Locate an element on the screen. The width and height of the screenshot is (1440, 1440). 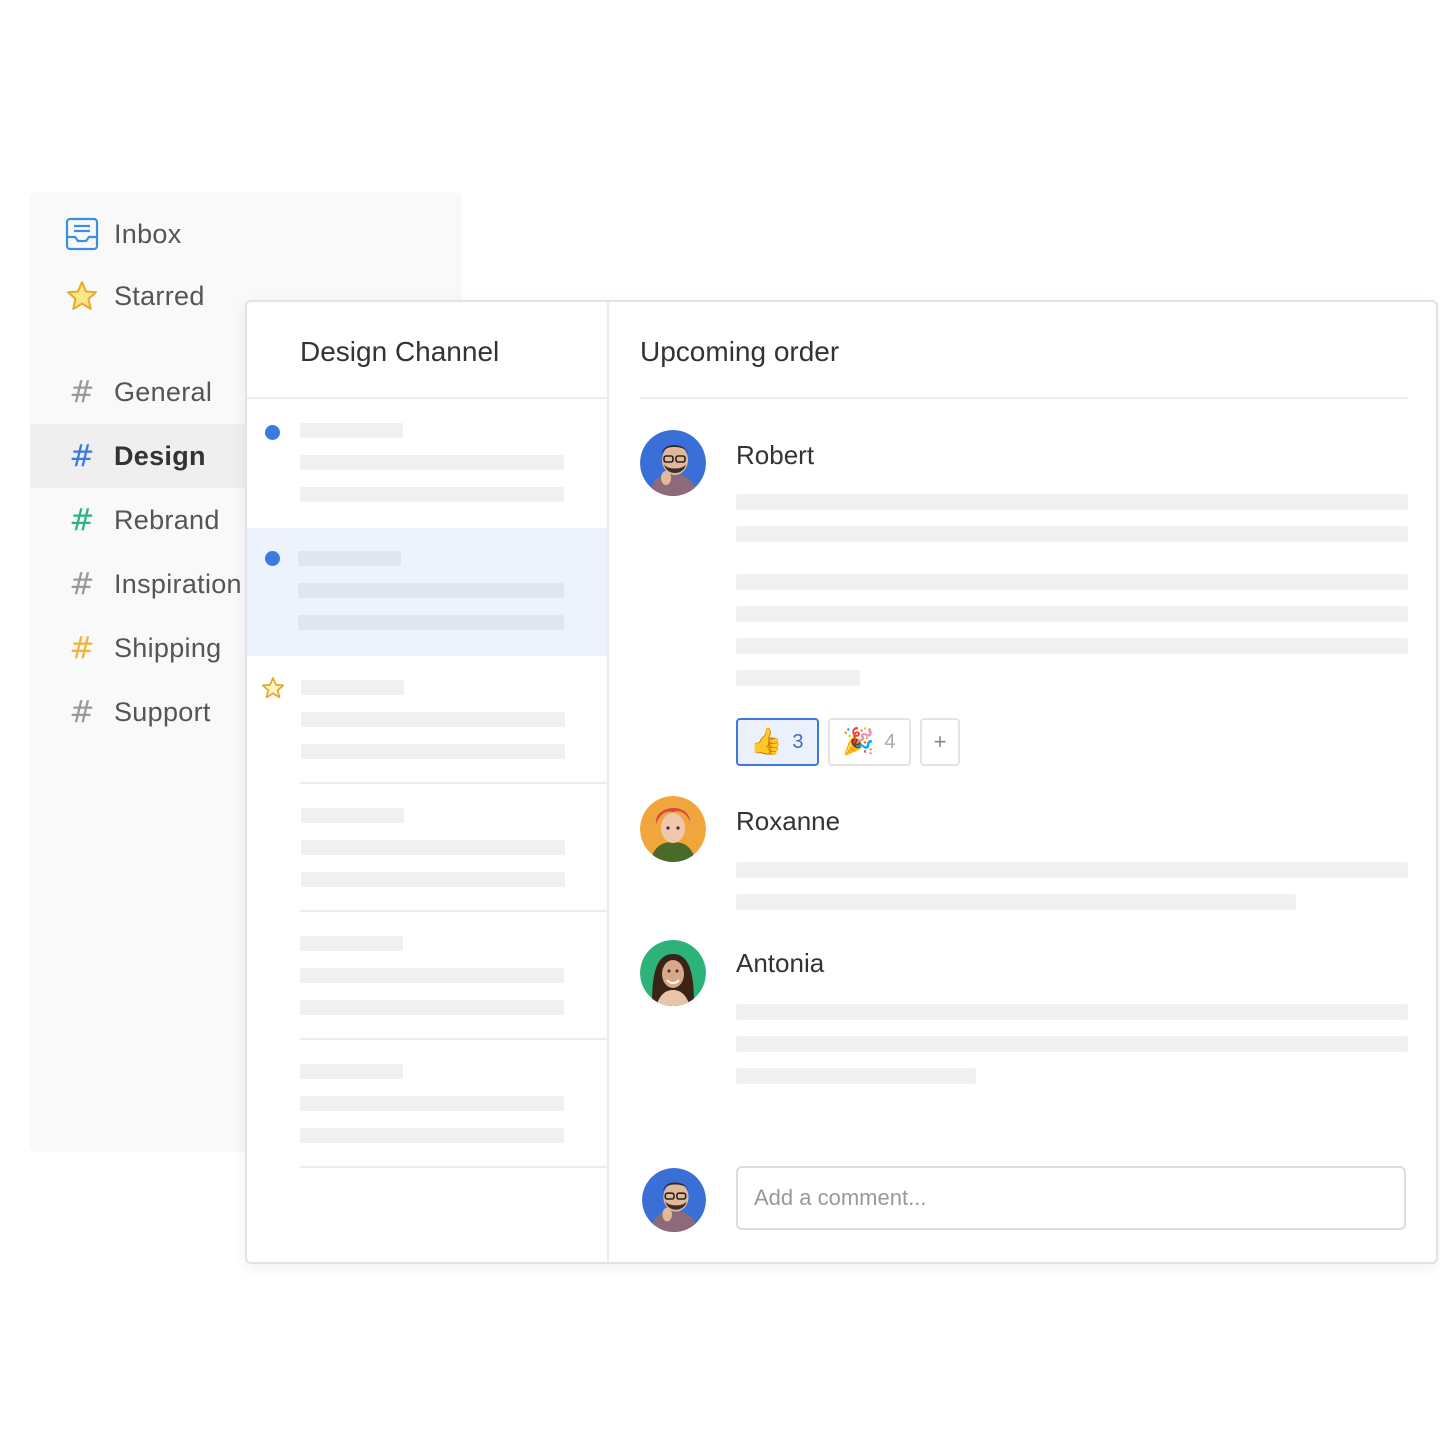
sidebar-item-label: Rebrand is located at coordinates (167, 519).